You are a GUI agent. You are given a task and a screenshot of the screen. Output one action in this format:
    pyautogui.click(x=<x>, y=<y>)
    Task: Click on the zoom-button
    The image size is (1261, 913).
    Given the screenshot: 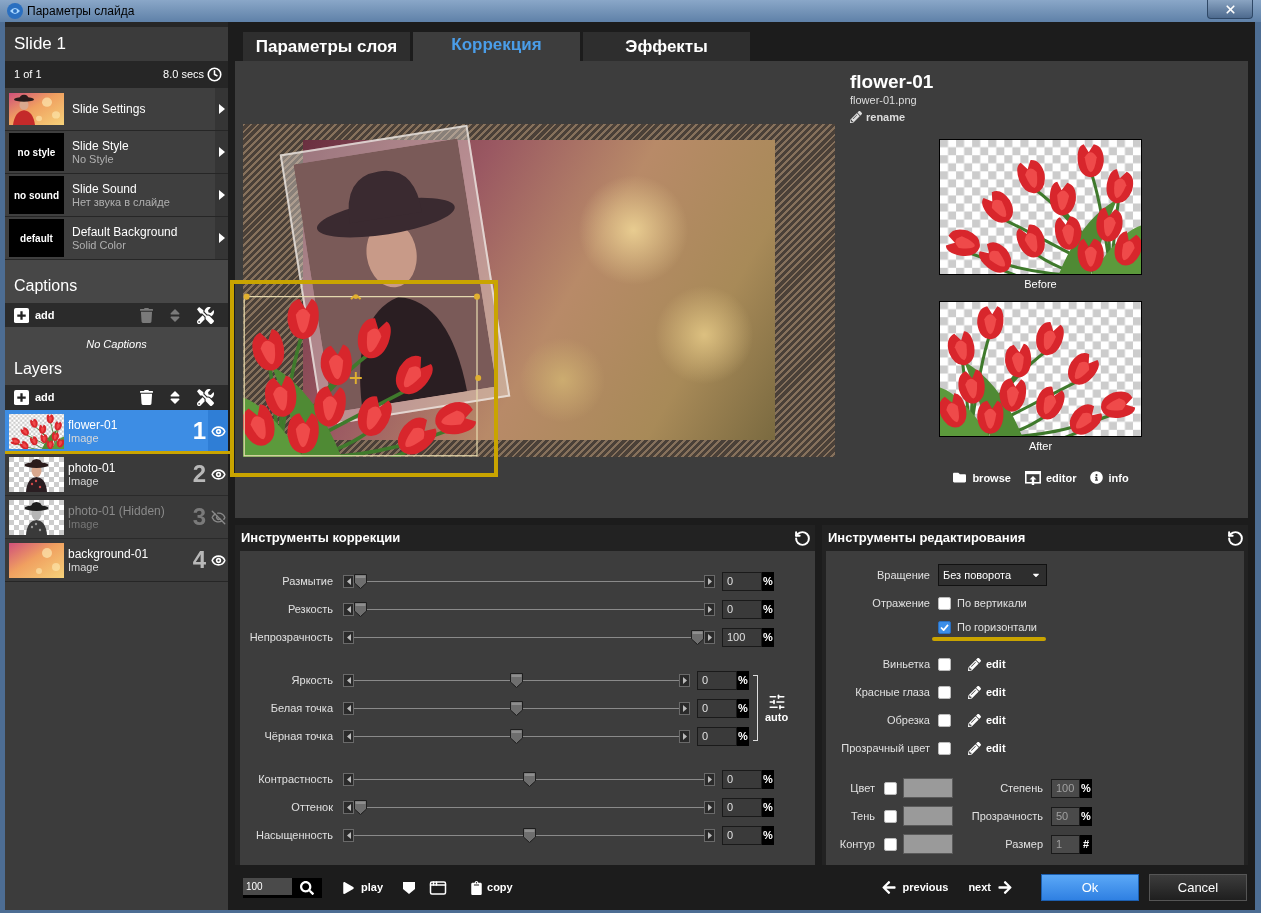 What is the action you would take?
    pyautogui.click(x=307, y=887)
    